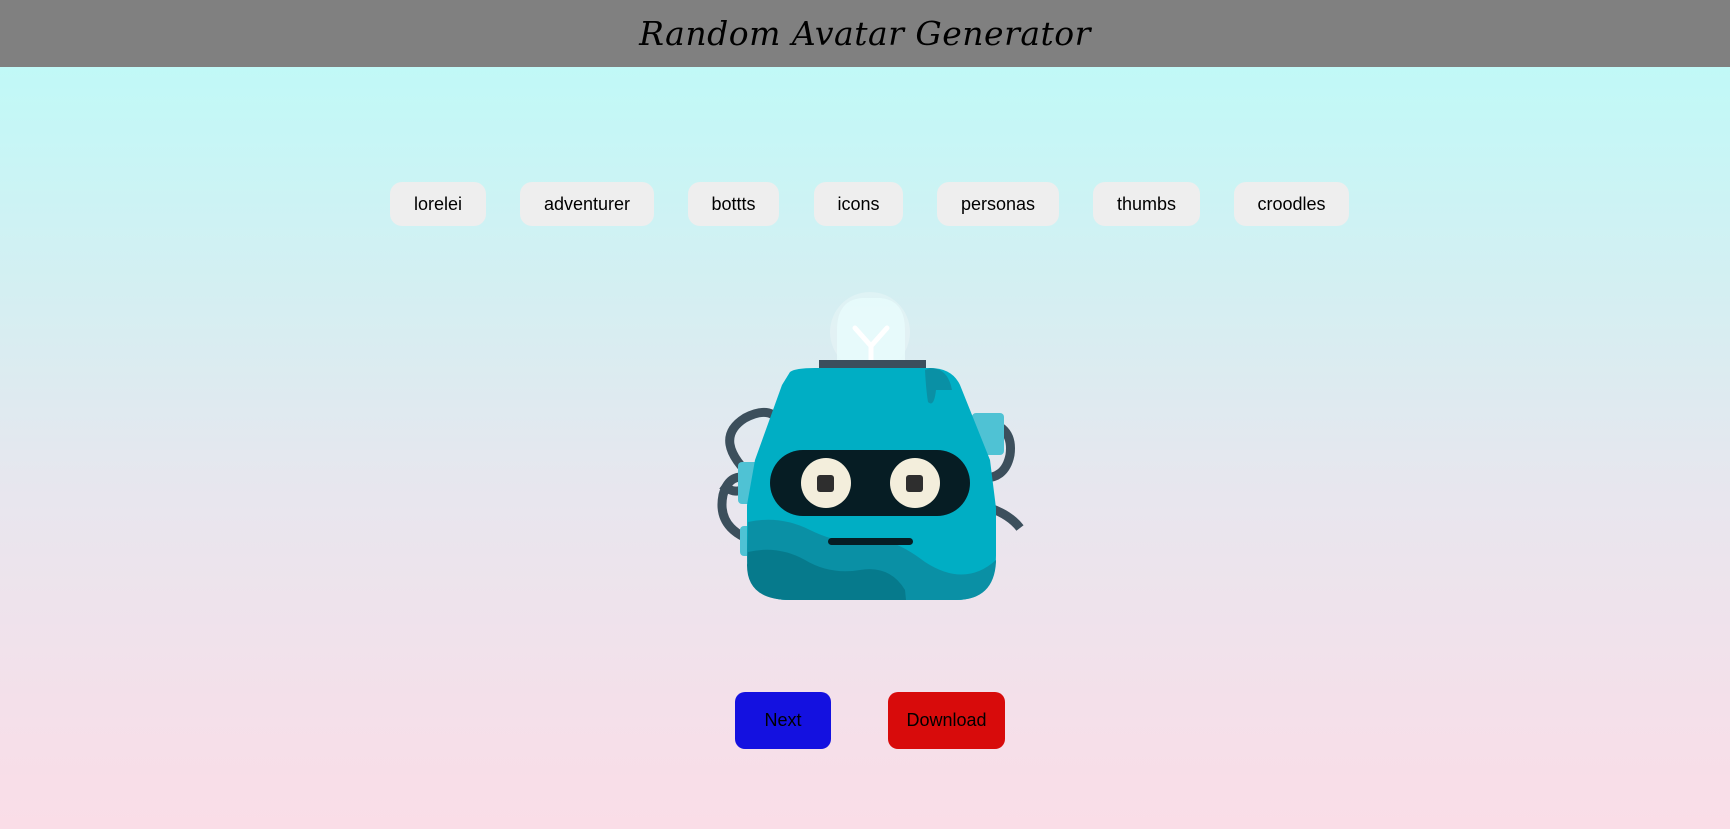  What do you see at coordinates (733, 204) in the screenshot?
I see `style-button-bottts: bottts` at bounding box center [733, 204].